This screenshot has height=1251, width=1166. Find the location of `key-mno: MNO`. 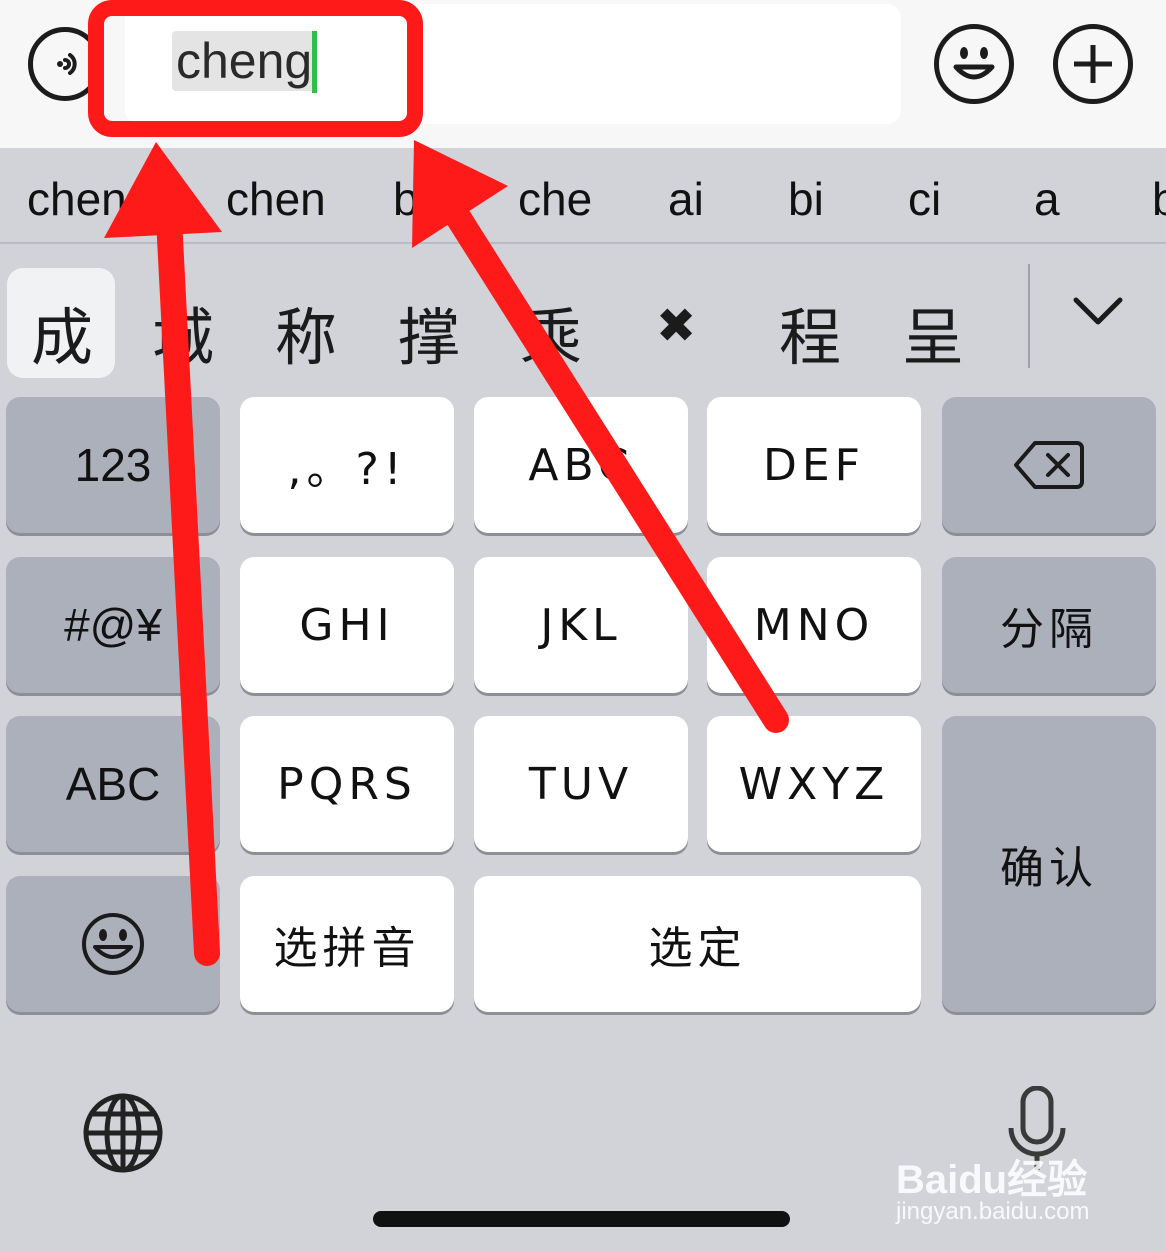

key-mno: MNO is located at coordinates (814, 625).